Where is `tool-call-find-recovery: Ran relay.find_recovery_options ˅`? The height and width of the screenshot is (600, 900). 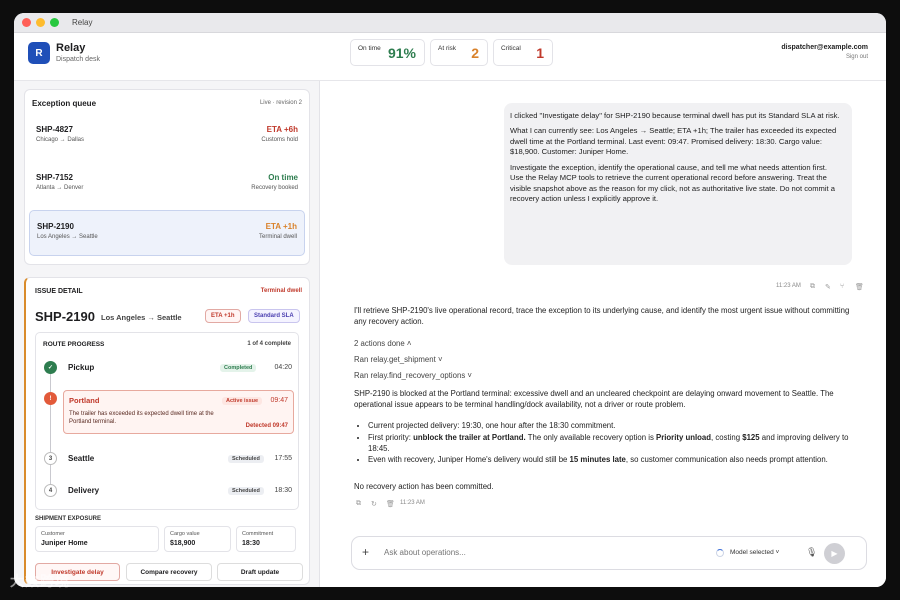 tool-call-find-recovery: Ran relay.find_recovery_options ˅ is located at coordinates (606, 376).